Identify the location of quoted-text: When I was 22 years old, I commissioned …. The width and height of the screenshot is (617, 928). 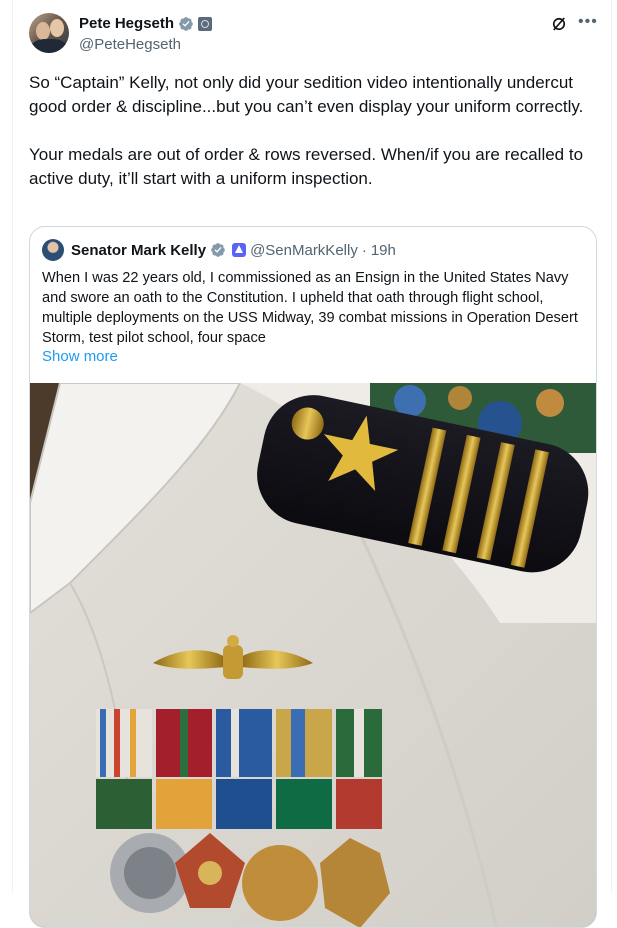
(310, 308).